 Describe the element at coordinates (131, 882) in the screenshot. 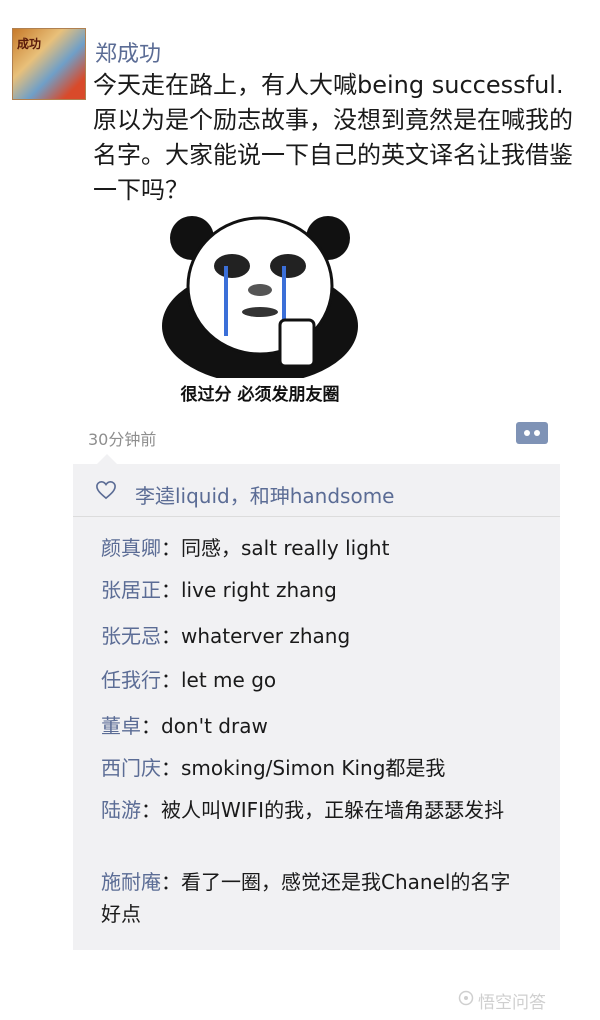

I see `comment-author: 施耐庵` at that location.